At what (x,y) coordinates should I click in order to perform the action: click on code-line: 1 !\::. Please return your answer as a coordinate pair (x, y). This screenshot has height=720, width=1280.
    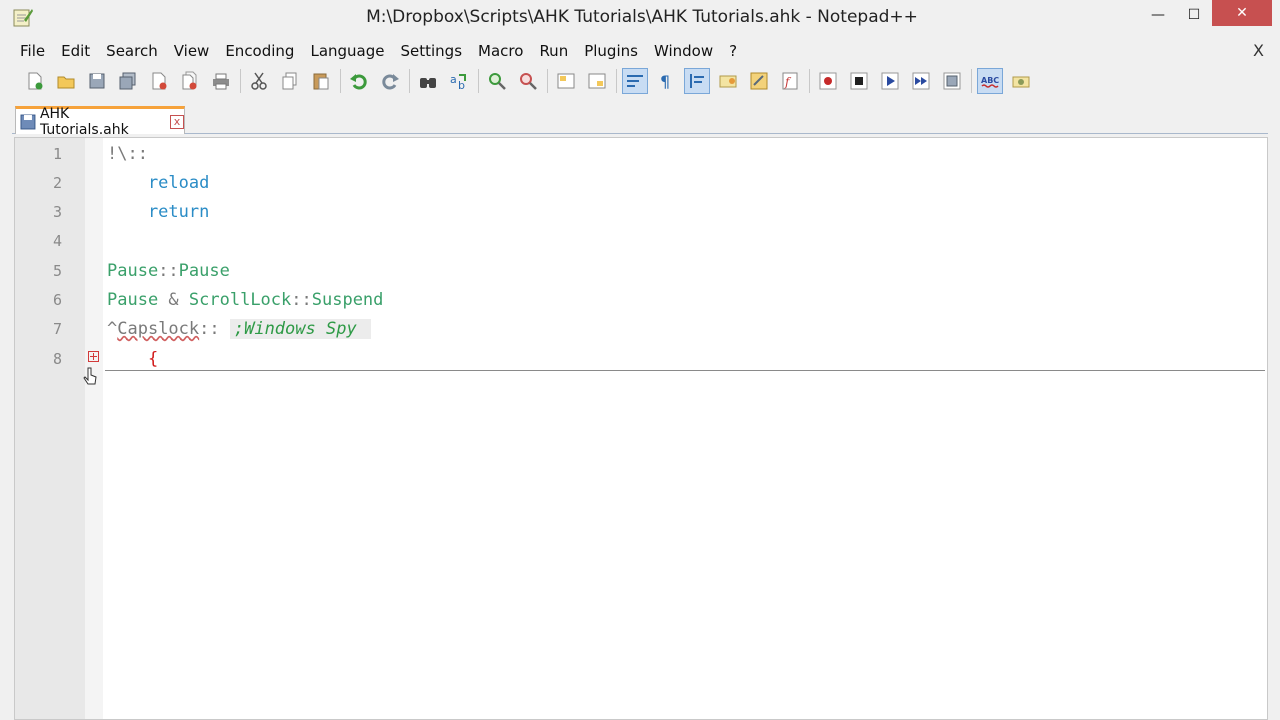
    Looking at the image, I should click on (641, 153).